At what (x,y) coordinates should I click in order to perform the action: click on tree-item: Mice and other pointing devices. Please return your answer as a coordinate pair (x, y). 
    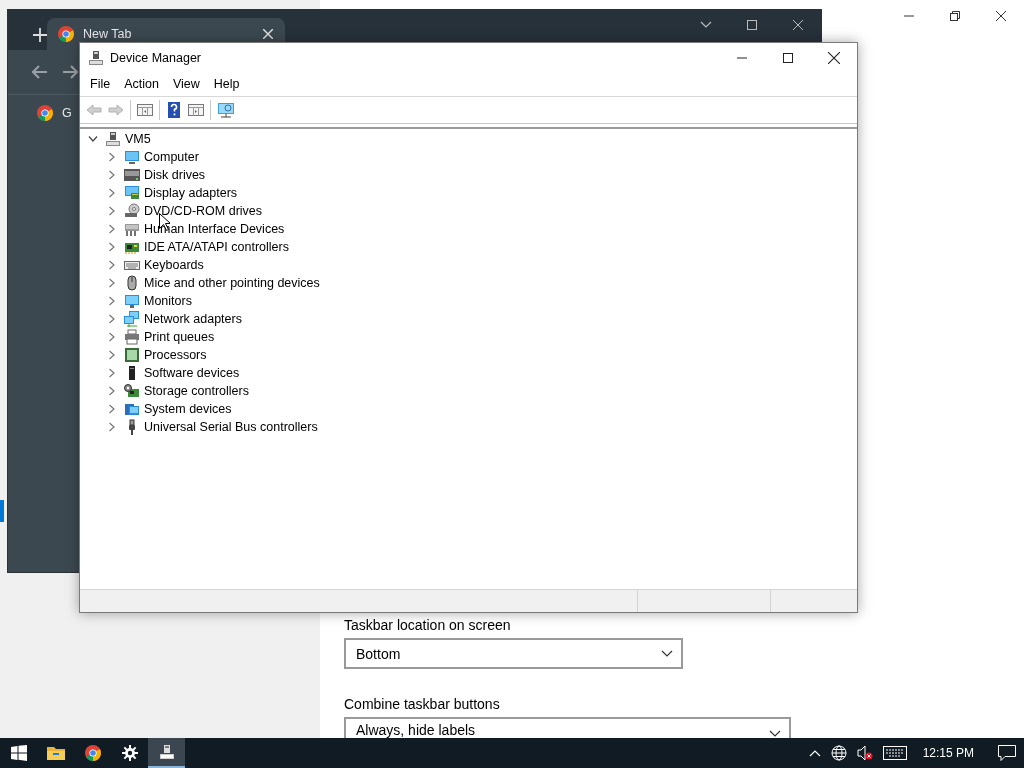
    Looking at the image, I should click on (232, 283).